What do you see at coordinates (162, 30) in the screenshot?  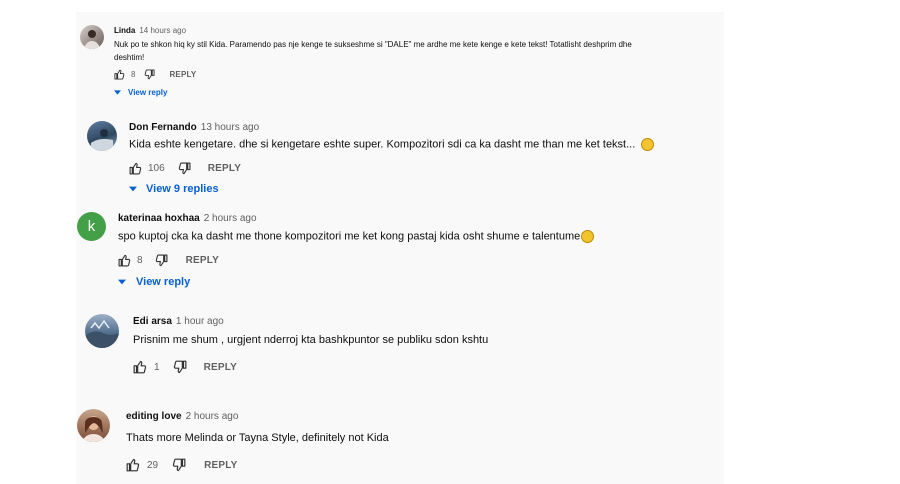 I see `comment-timestamp: 14 hours ago` at bounding box center [162, 30].